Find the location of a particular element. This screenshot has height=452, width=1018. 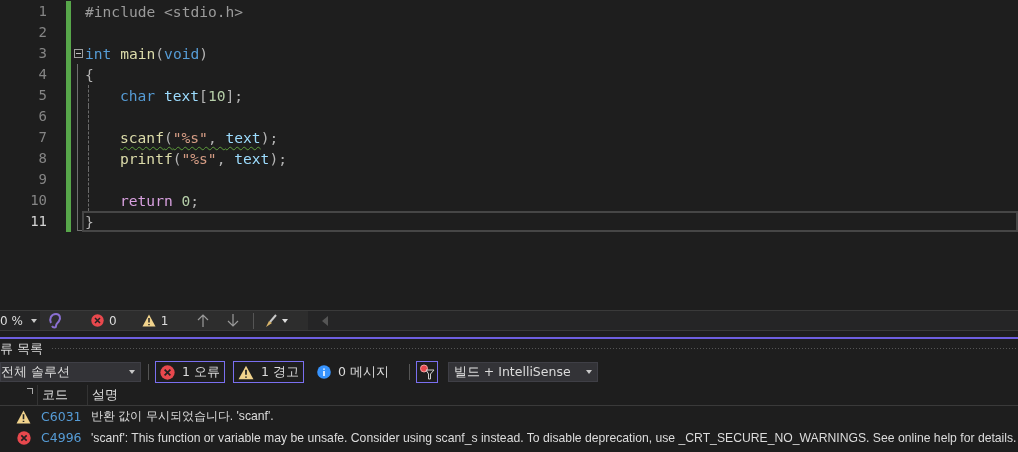

error-description: 'scanf': This function or variable may be unsafe. Consider using scanf_s instead. To disable deprecation, use _CRT_SECURE_NO_WARNINGS. See online help for details. is located at coordinates (554, 437).